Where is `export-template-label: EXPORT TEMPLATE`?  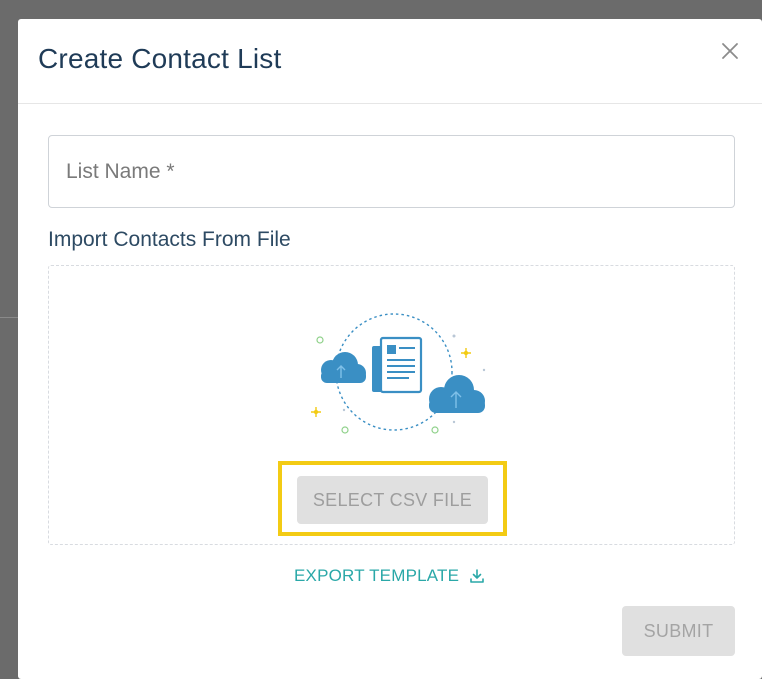
export-template-label: EXPORT TEMPLATE is located at coordinates (377, 575).